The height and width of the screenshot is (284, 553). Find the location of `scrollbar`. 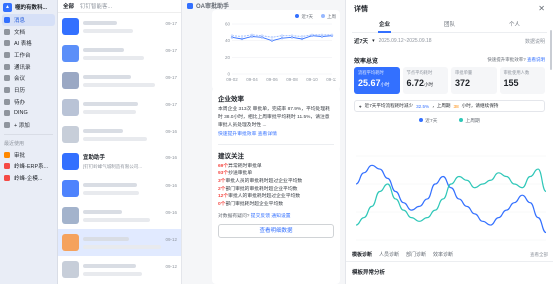

scrollbar is located at coordinates (551, 50).